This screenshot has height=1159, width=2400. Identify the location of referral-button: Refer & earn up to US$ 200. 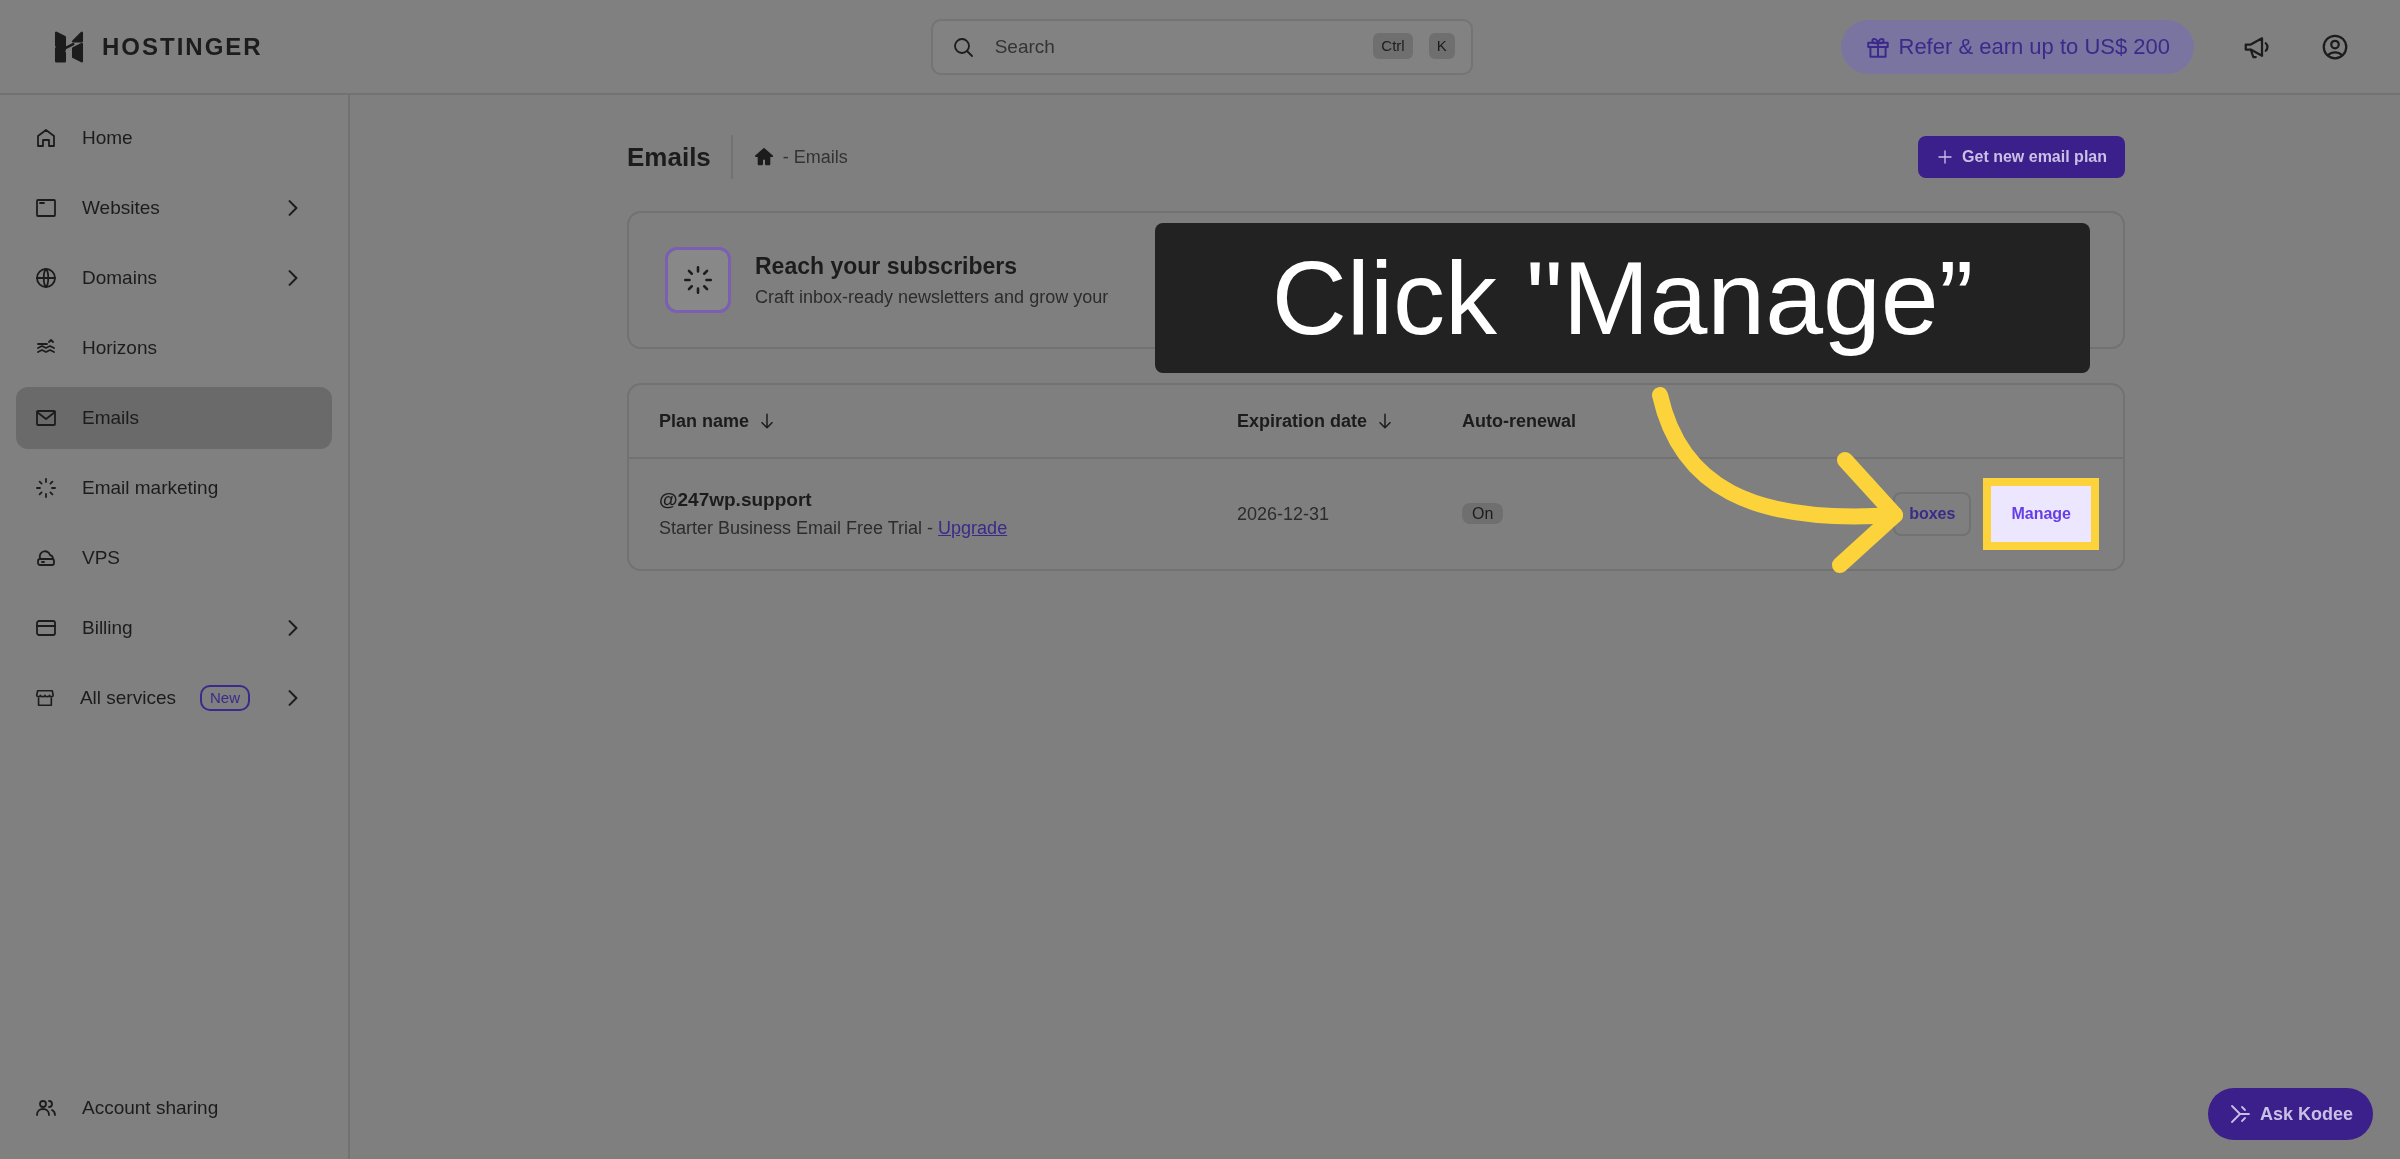
(2017, 46).